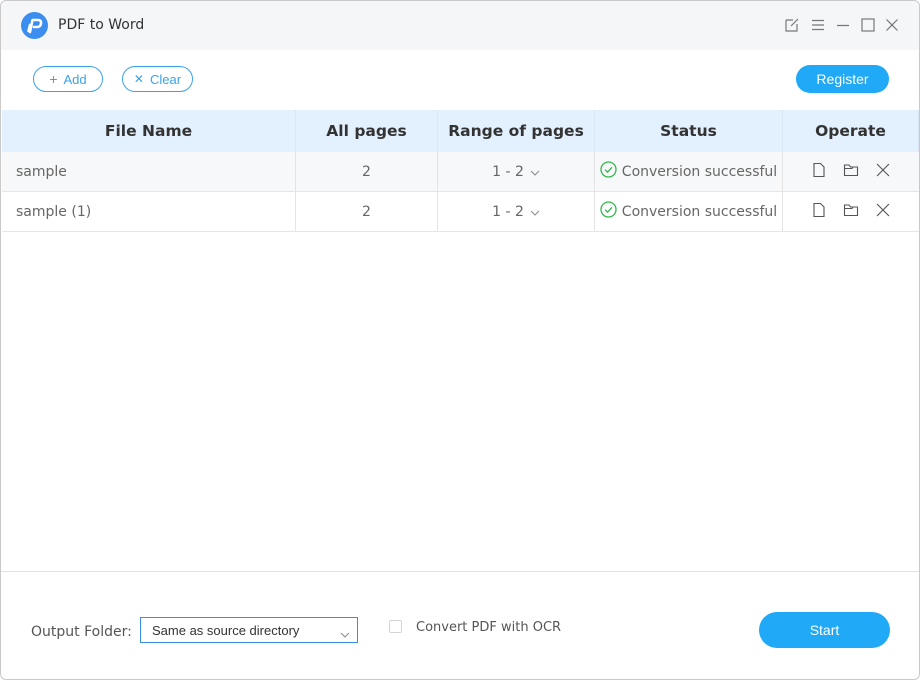 The width and height of the screenshot is (920, 680). What do you see at coordinates (75, 79) in the screenshot?
I see `add-button-label: Add` at bounding box center [75, 79].